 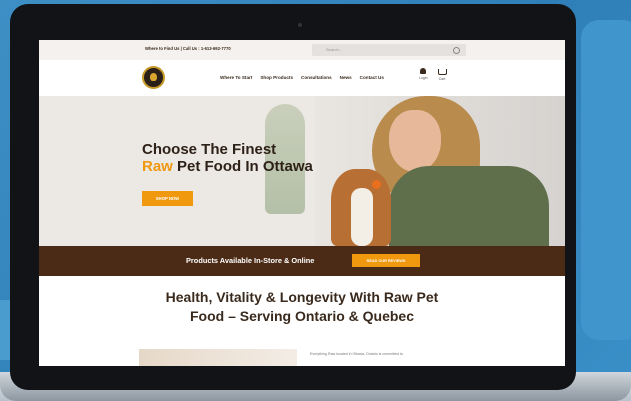 I want to click on cart-link: Cart, so click(x=442, y=74).